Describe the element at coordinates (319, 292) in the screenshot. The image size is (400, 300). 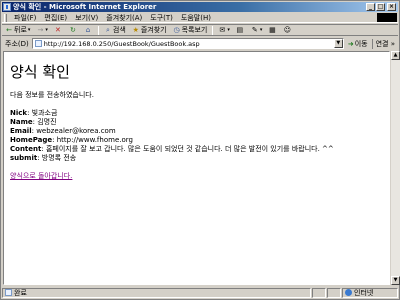
I see `status-progress-cell` at that location.